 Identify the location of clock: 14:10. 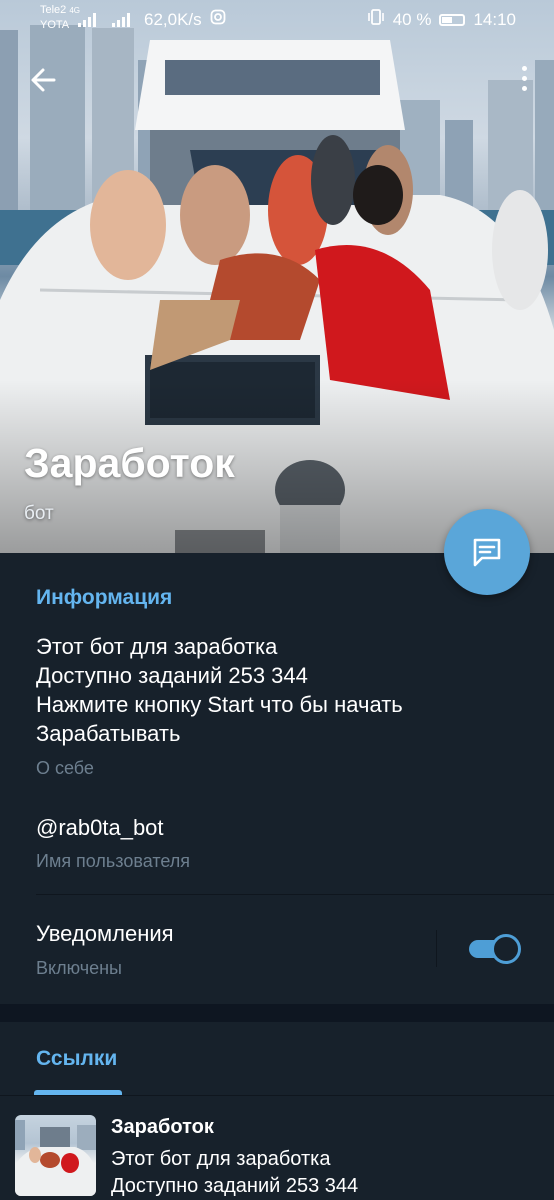
(494, 19).